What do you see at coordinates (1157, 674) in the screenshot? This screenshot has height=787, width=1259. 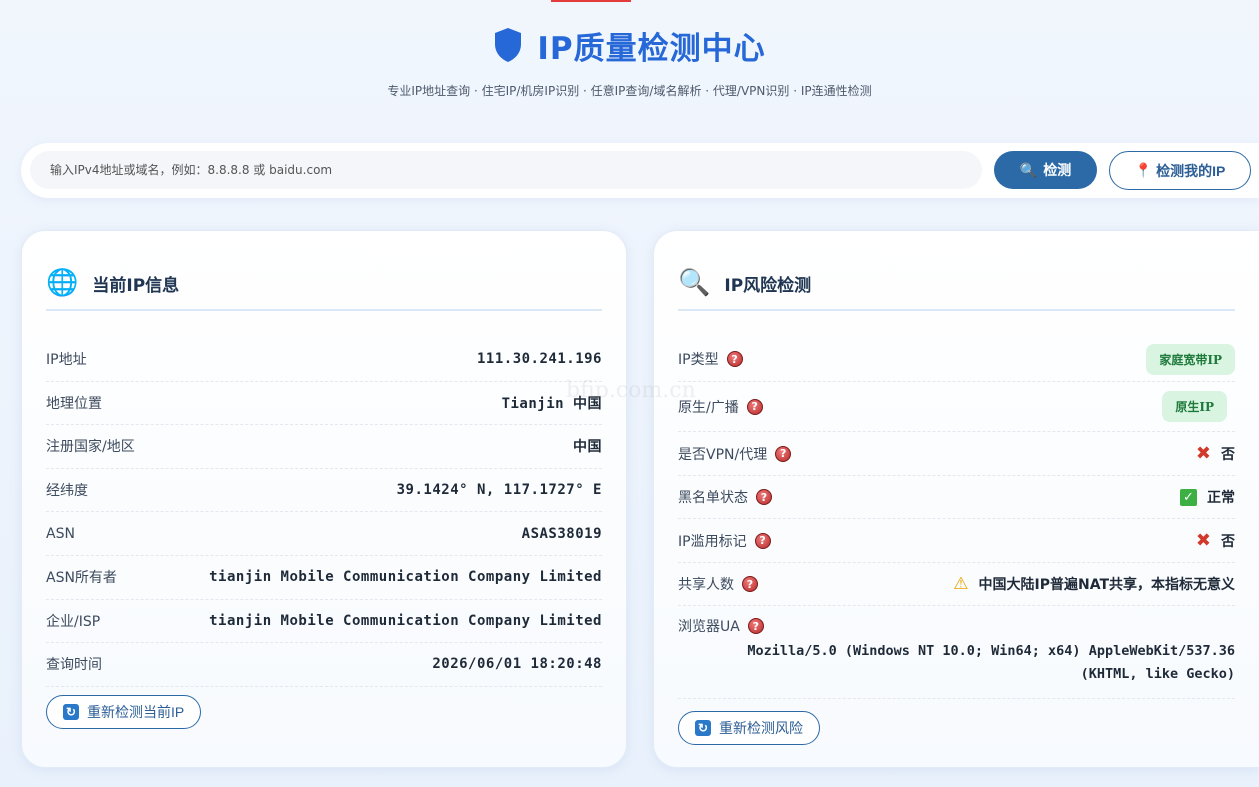 I see `user-agent-line: (KHTML, like Gecko)` at bounding box center [1157, 674].